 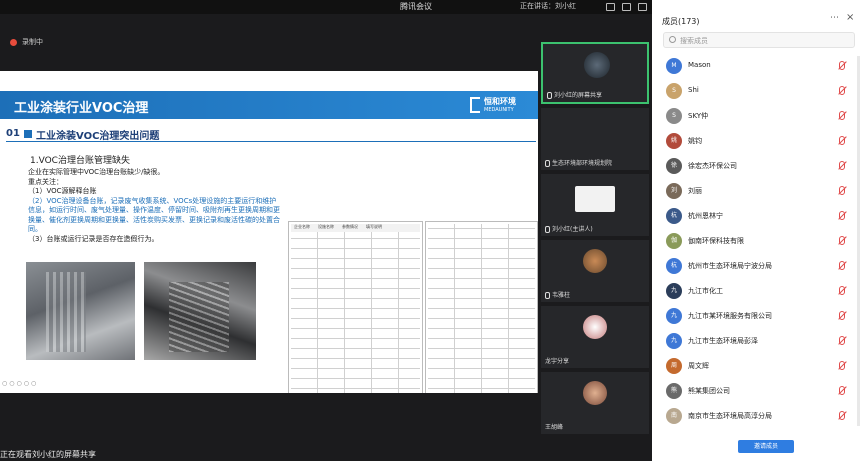 I want to click on ledger-header: 企业名称 设施名称 参数情况 填写说明, so click(x=355, y=228).